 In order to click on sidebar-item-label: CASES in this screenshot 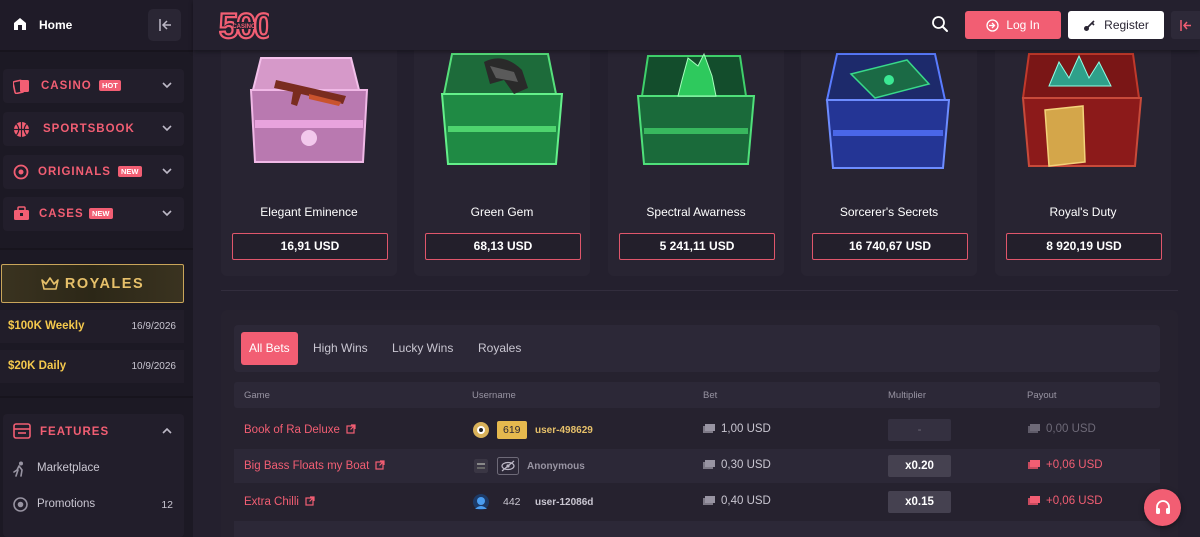, I will do `click(61, 214)`.